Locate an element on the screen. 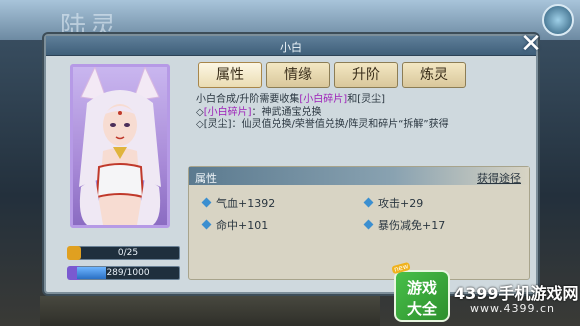 Image resolution: width=580 pixels, height=326 pixels. panel-title: 小白 is located at coordinates (291, 47).